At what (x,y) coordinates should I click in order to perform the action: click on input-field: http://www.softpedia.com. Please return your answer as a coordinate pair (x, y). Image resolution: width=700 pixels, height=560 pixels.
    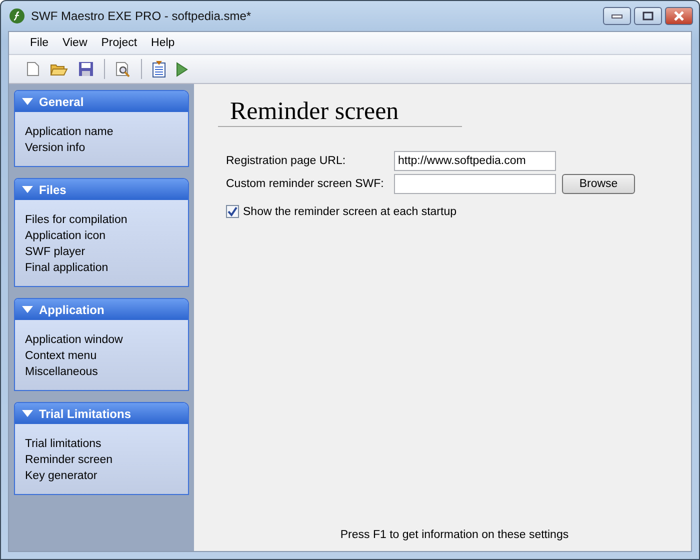
    Looking at the image, I should click on (475, 161).